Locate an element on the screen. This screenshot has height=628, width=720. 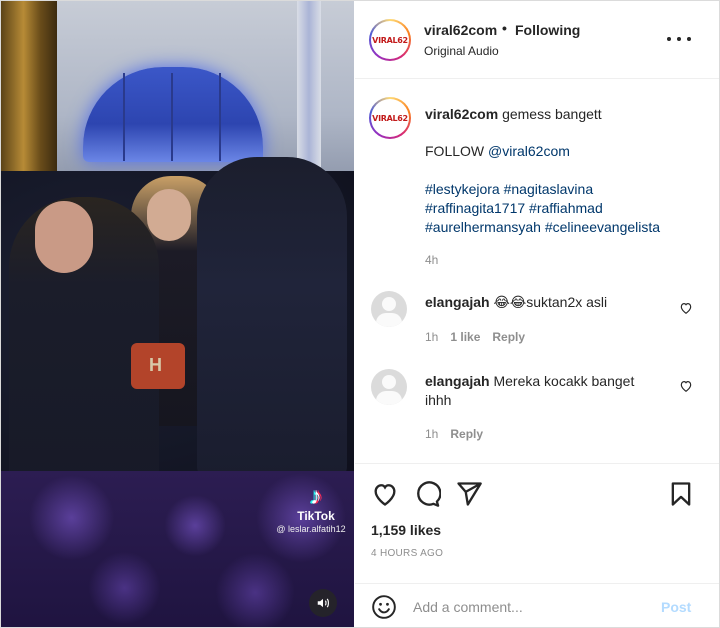
speaker-icon is located at coordinates (323, 603).